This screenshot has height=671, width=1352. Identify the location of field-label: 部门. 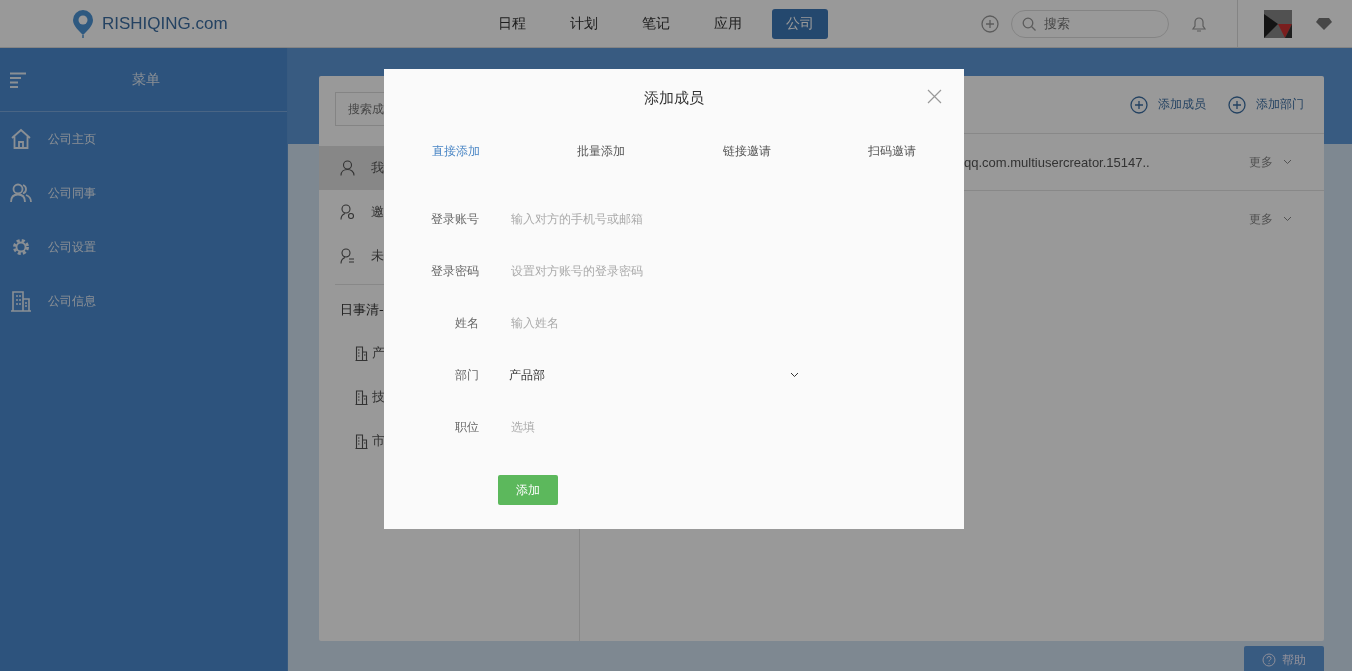
(466, 375).